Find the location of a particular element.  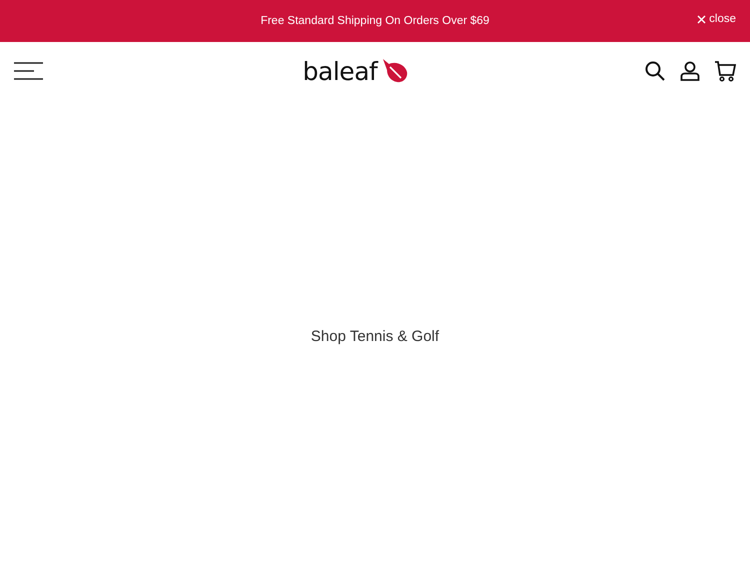

close-icon is located at coordinates (701, 19).